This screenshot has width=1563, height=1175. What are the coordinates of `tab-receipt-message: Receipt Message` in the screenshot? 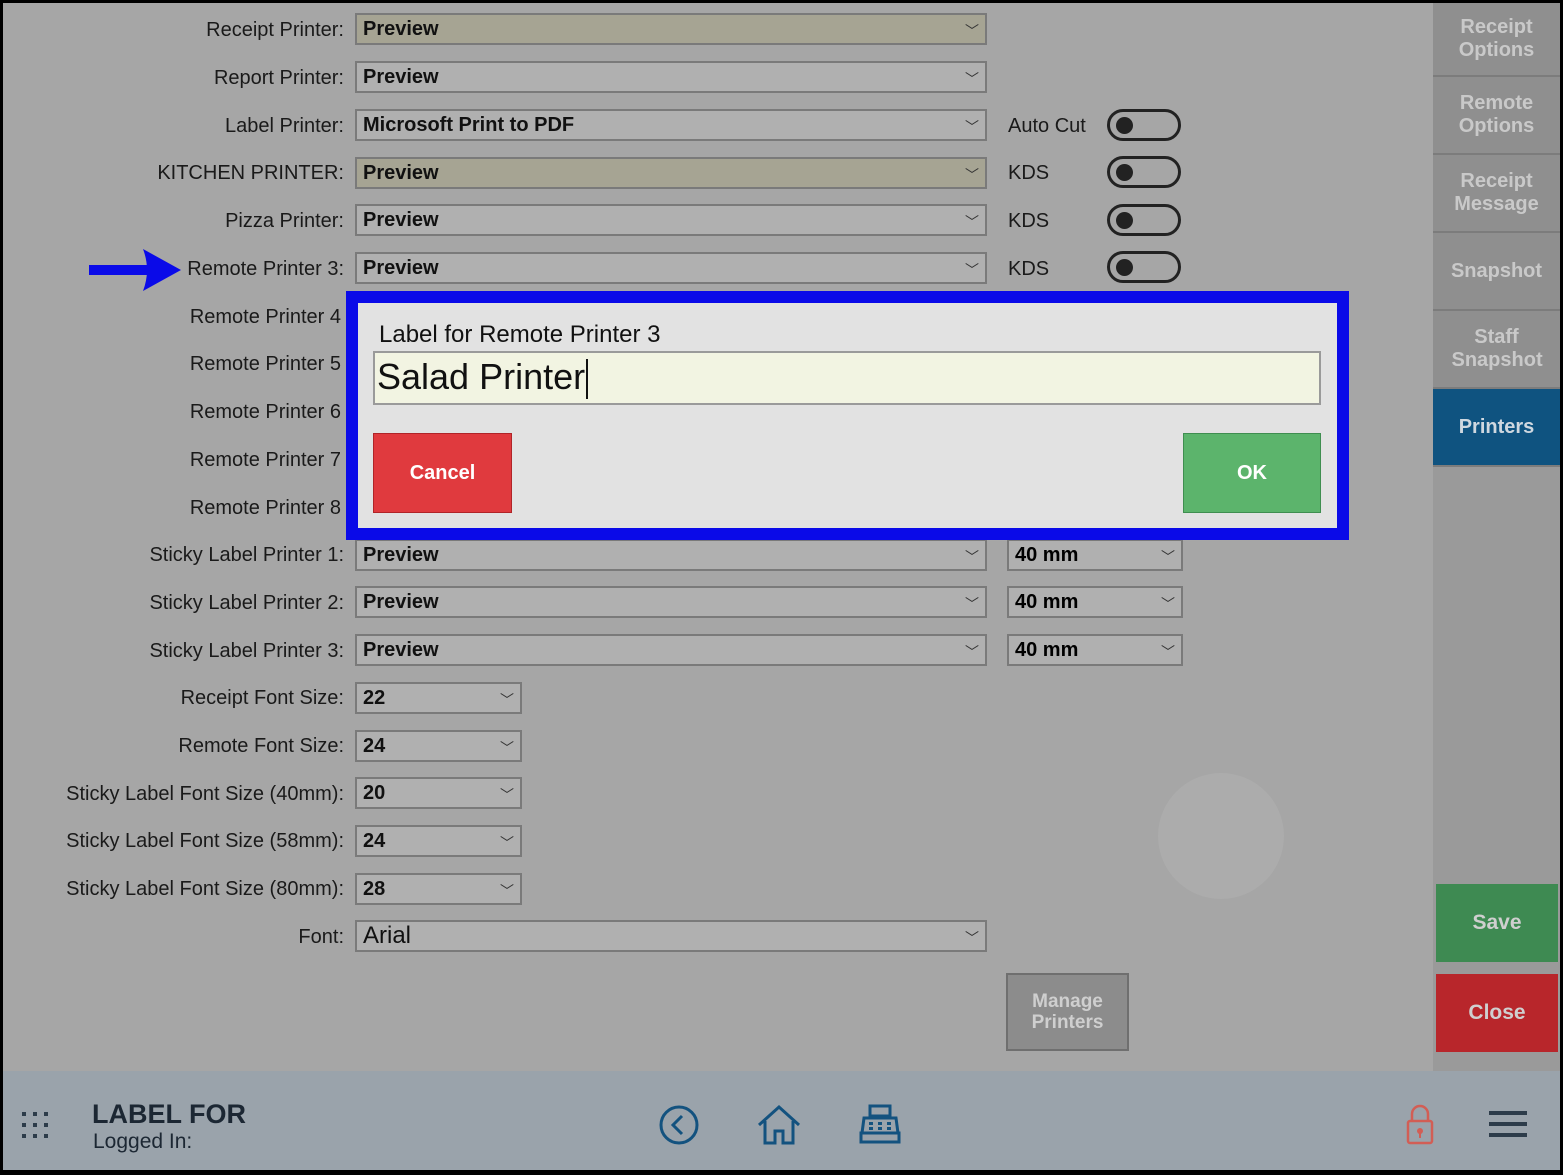 It's located at (1496, 194).